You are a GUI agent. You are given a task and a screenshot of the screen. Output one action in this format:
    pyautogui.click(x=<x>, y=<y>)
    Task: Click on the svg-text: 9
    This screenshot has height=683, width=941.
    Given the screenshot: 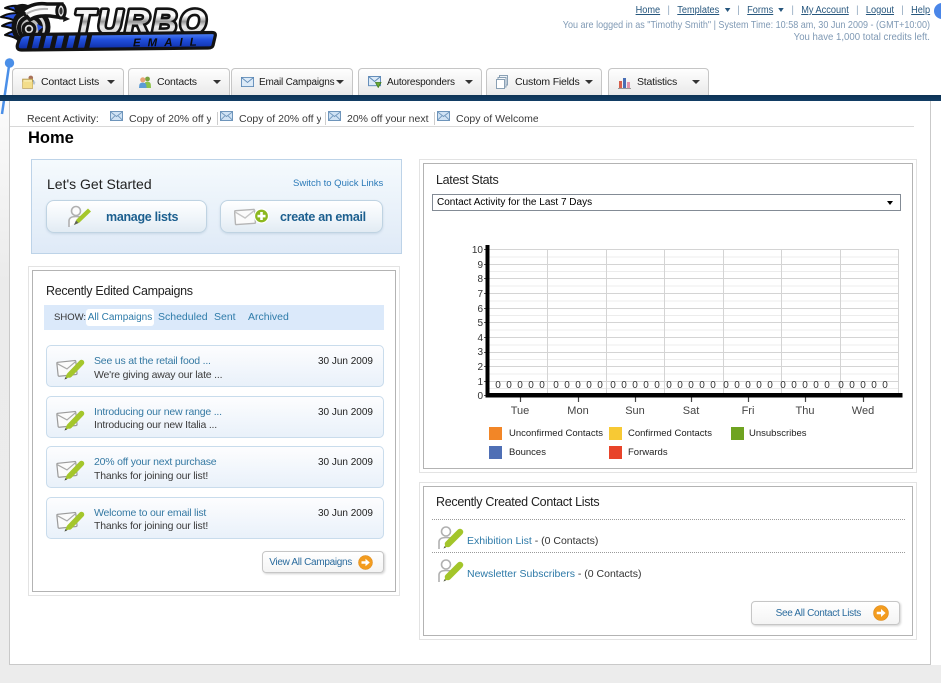 What is the action you would take?
    pyautogui.click(x=480, y=265)
    